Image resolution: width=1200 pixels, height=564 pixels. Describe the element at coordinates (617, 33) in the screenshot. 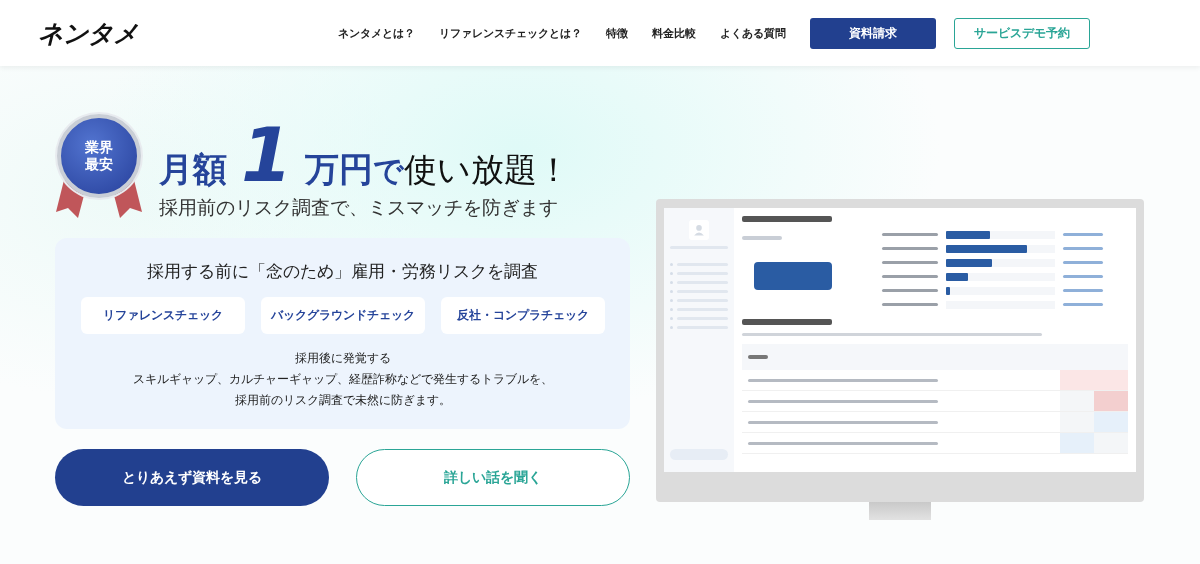

I see `nav-link: 特徴` at that location.